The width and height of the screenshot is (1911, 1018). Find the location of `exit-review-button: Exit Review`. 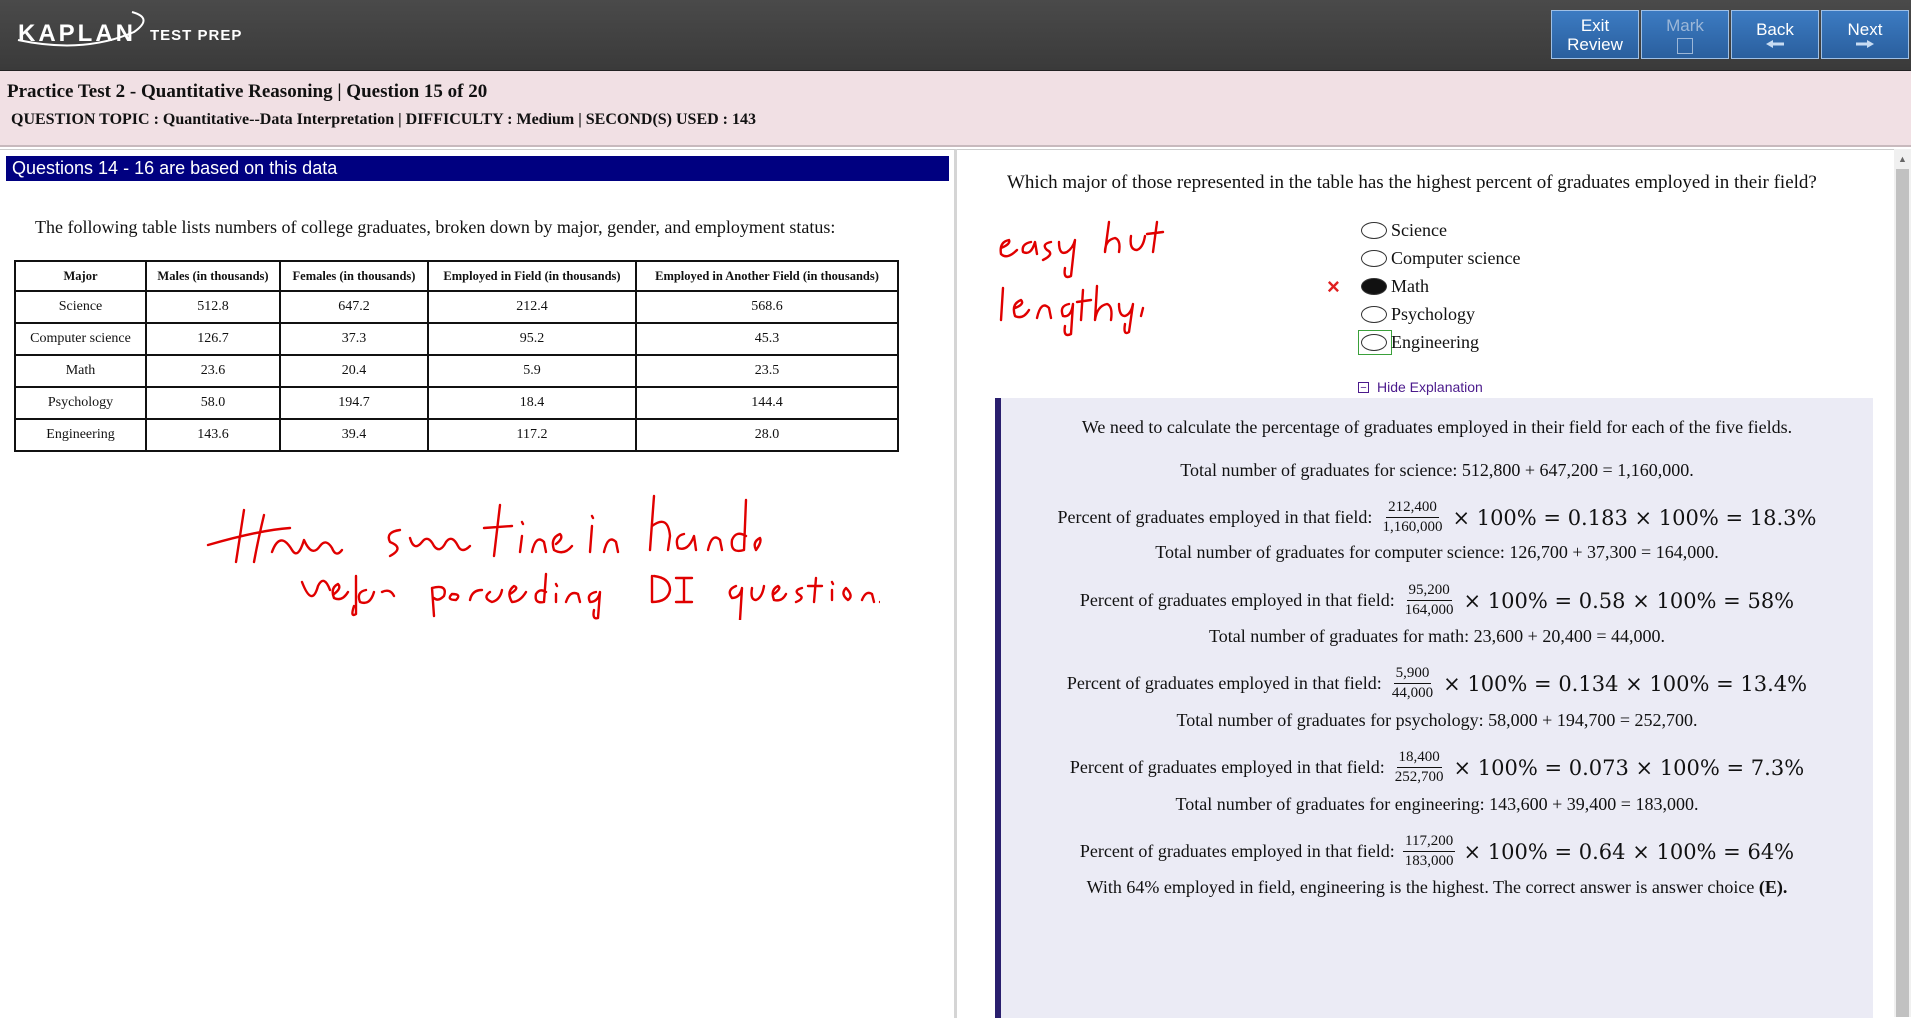

exit-review-button: Exit Review is located at coordinates (1595, 34).